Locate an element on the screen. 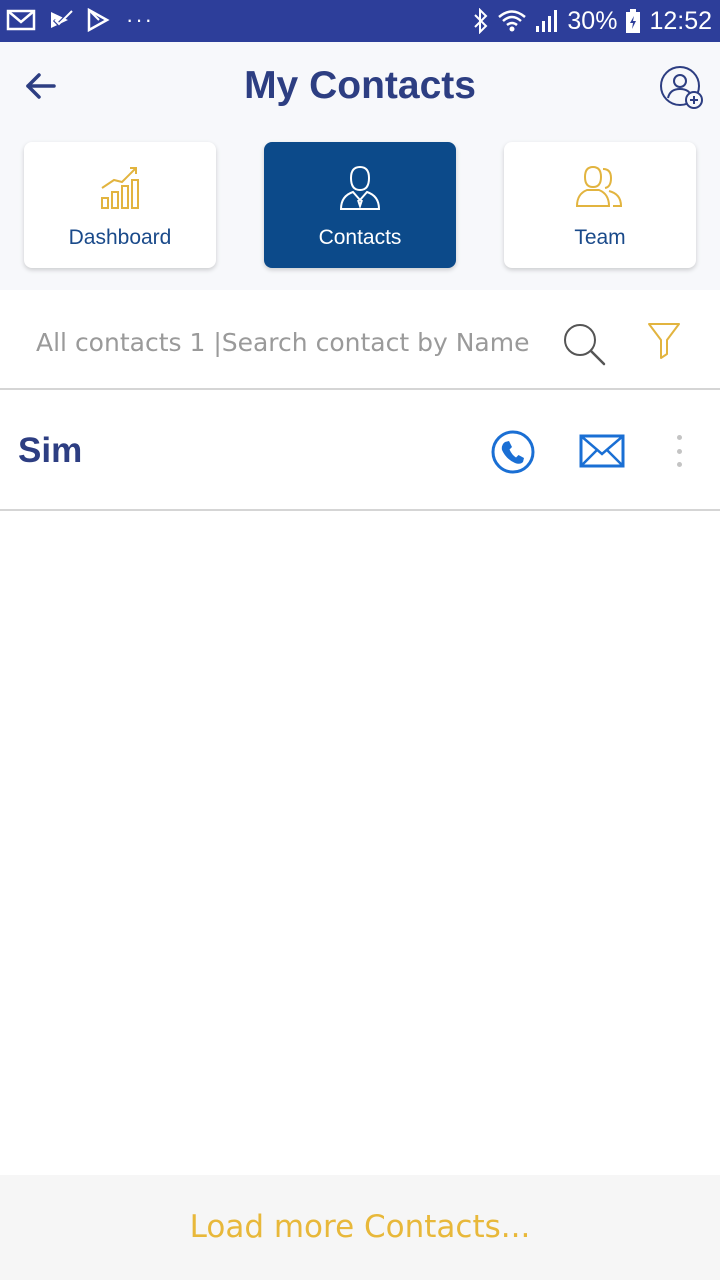 The height and width of the screenshot is (1280, 720). tab-team: Team is located at coordinates (600, 205).